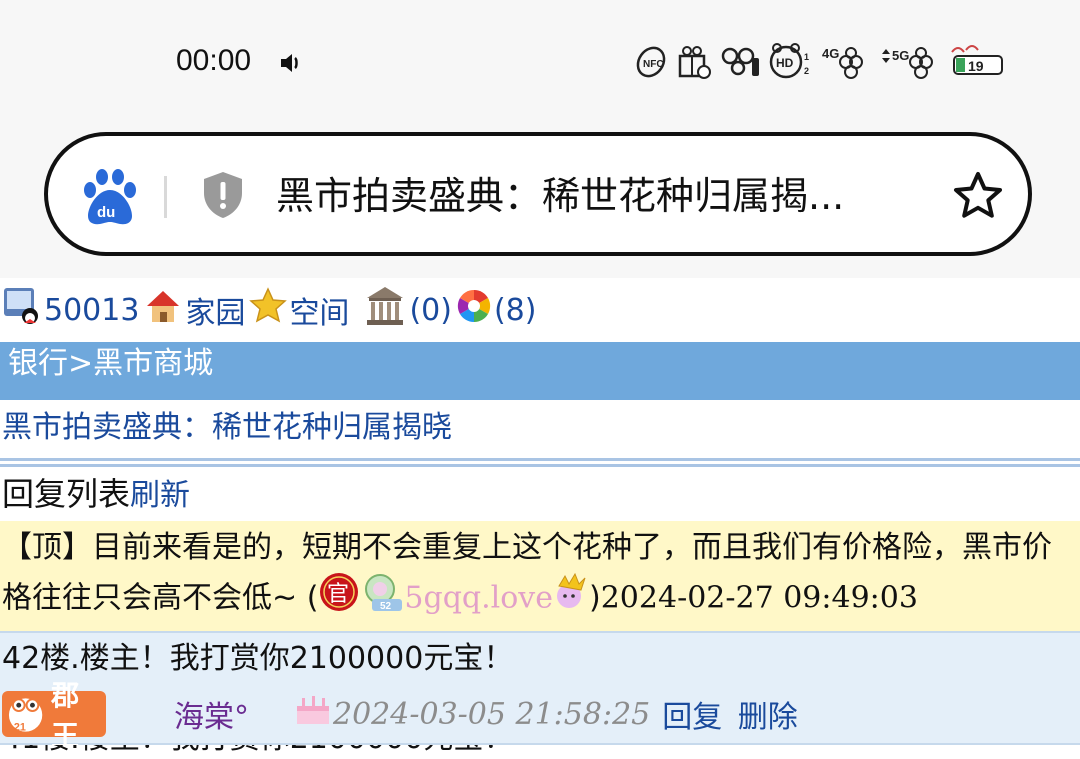  What do you see at coordinates (382, 599) in the screenshot?
I see `level-badge-icon: 52` at bounding box center [382, 599].